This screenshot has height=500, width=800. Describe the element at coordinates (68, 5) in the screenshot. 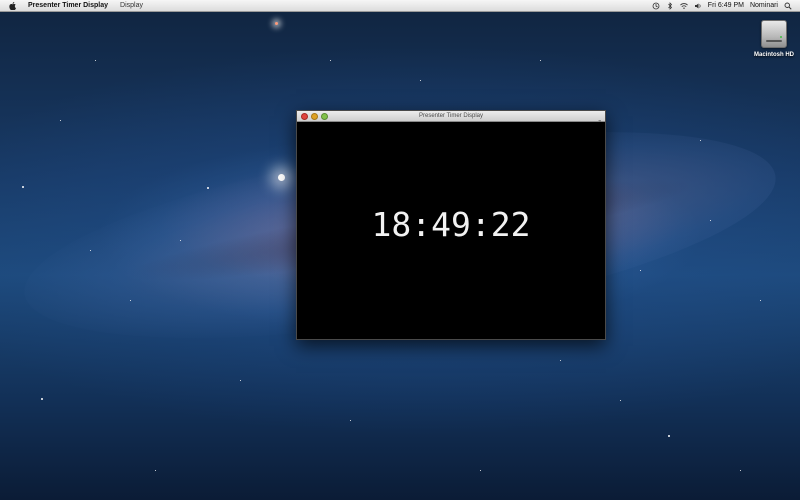

I see `app-menu-name: Presenter Timer Display` at that location.